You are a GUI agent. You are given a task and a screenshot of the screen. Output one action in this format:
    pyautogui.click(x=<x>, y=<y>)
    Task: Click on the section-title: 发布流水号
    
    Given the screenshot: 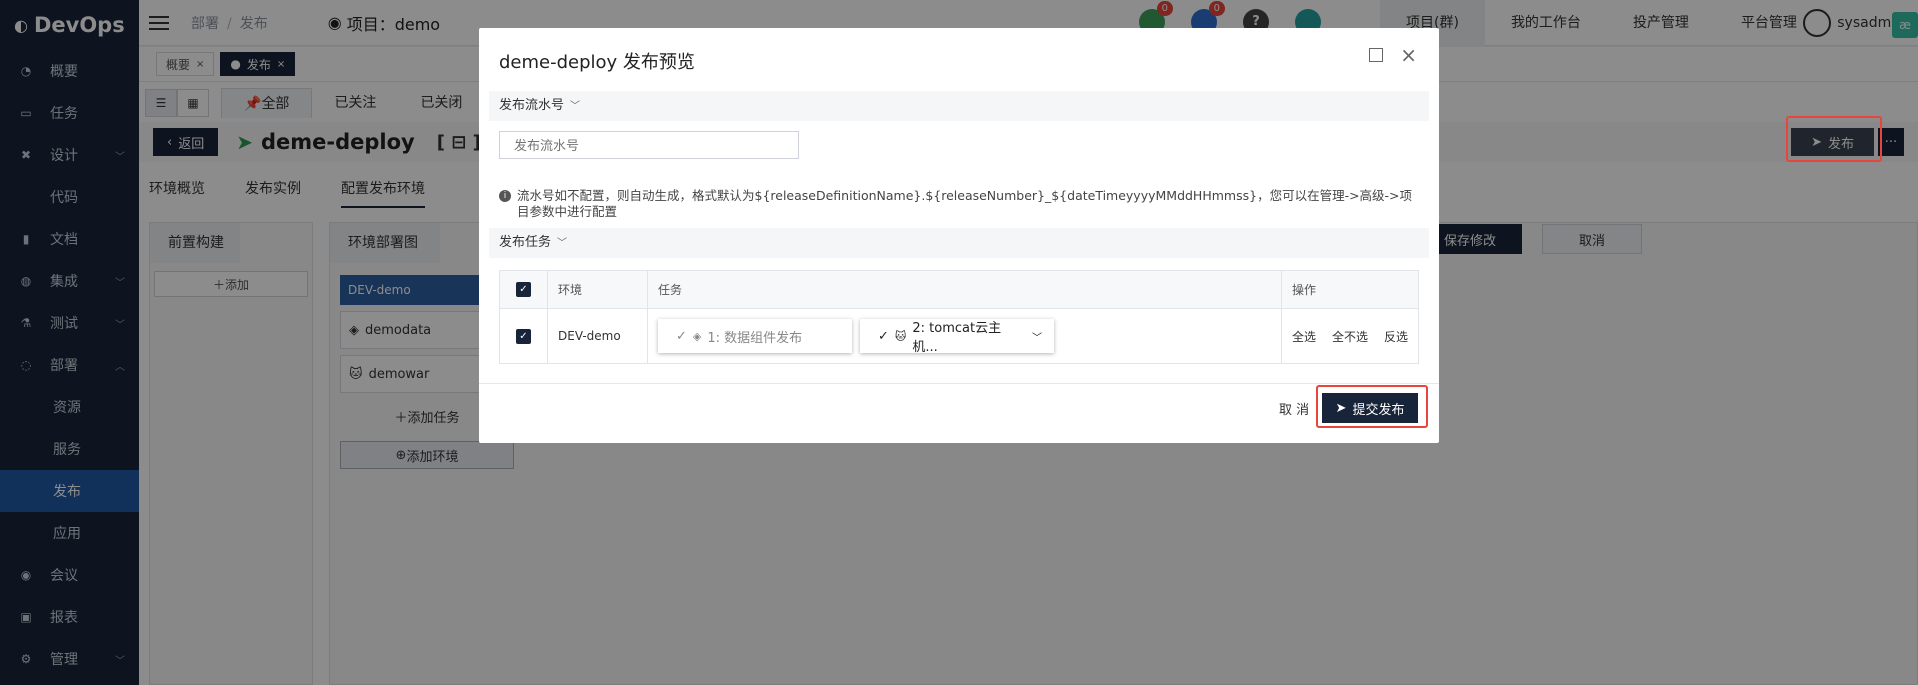 What is the action you would take?
    pyautogui.click(x=532, y=105)
    